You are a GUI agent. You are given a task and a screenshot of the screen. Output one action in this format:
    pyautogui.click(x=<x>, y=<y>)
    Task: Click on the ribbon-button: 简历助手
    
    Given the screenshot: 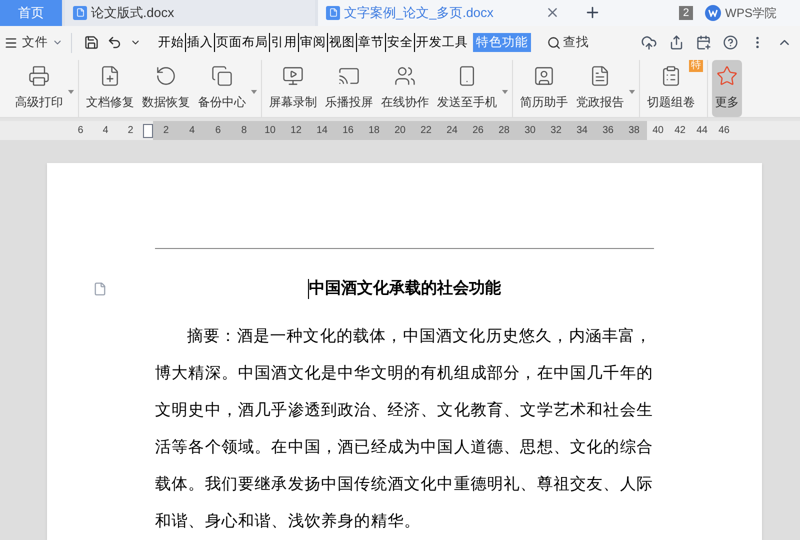 What is the action you would take?
    pyautogui.click(x=544, y=89)
    